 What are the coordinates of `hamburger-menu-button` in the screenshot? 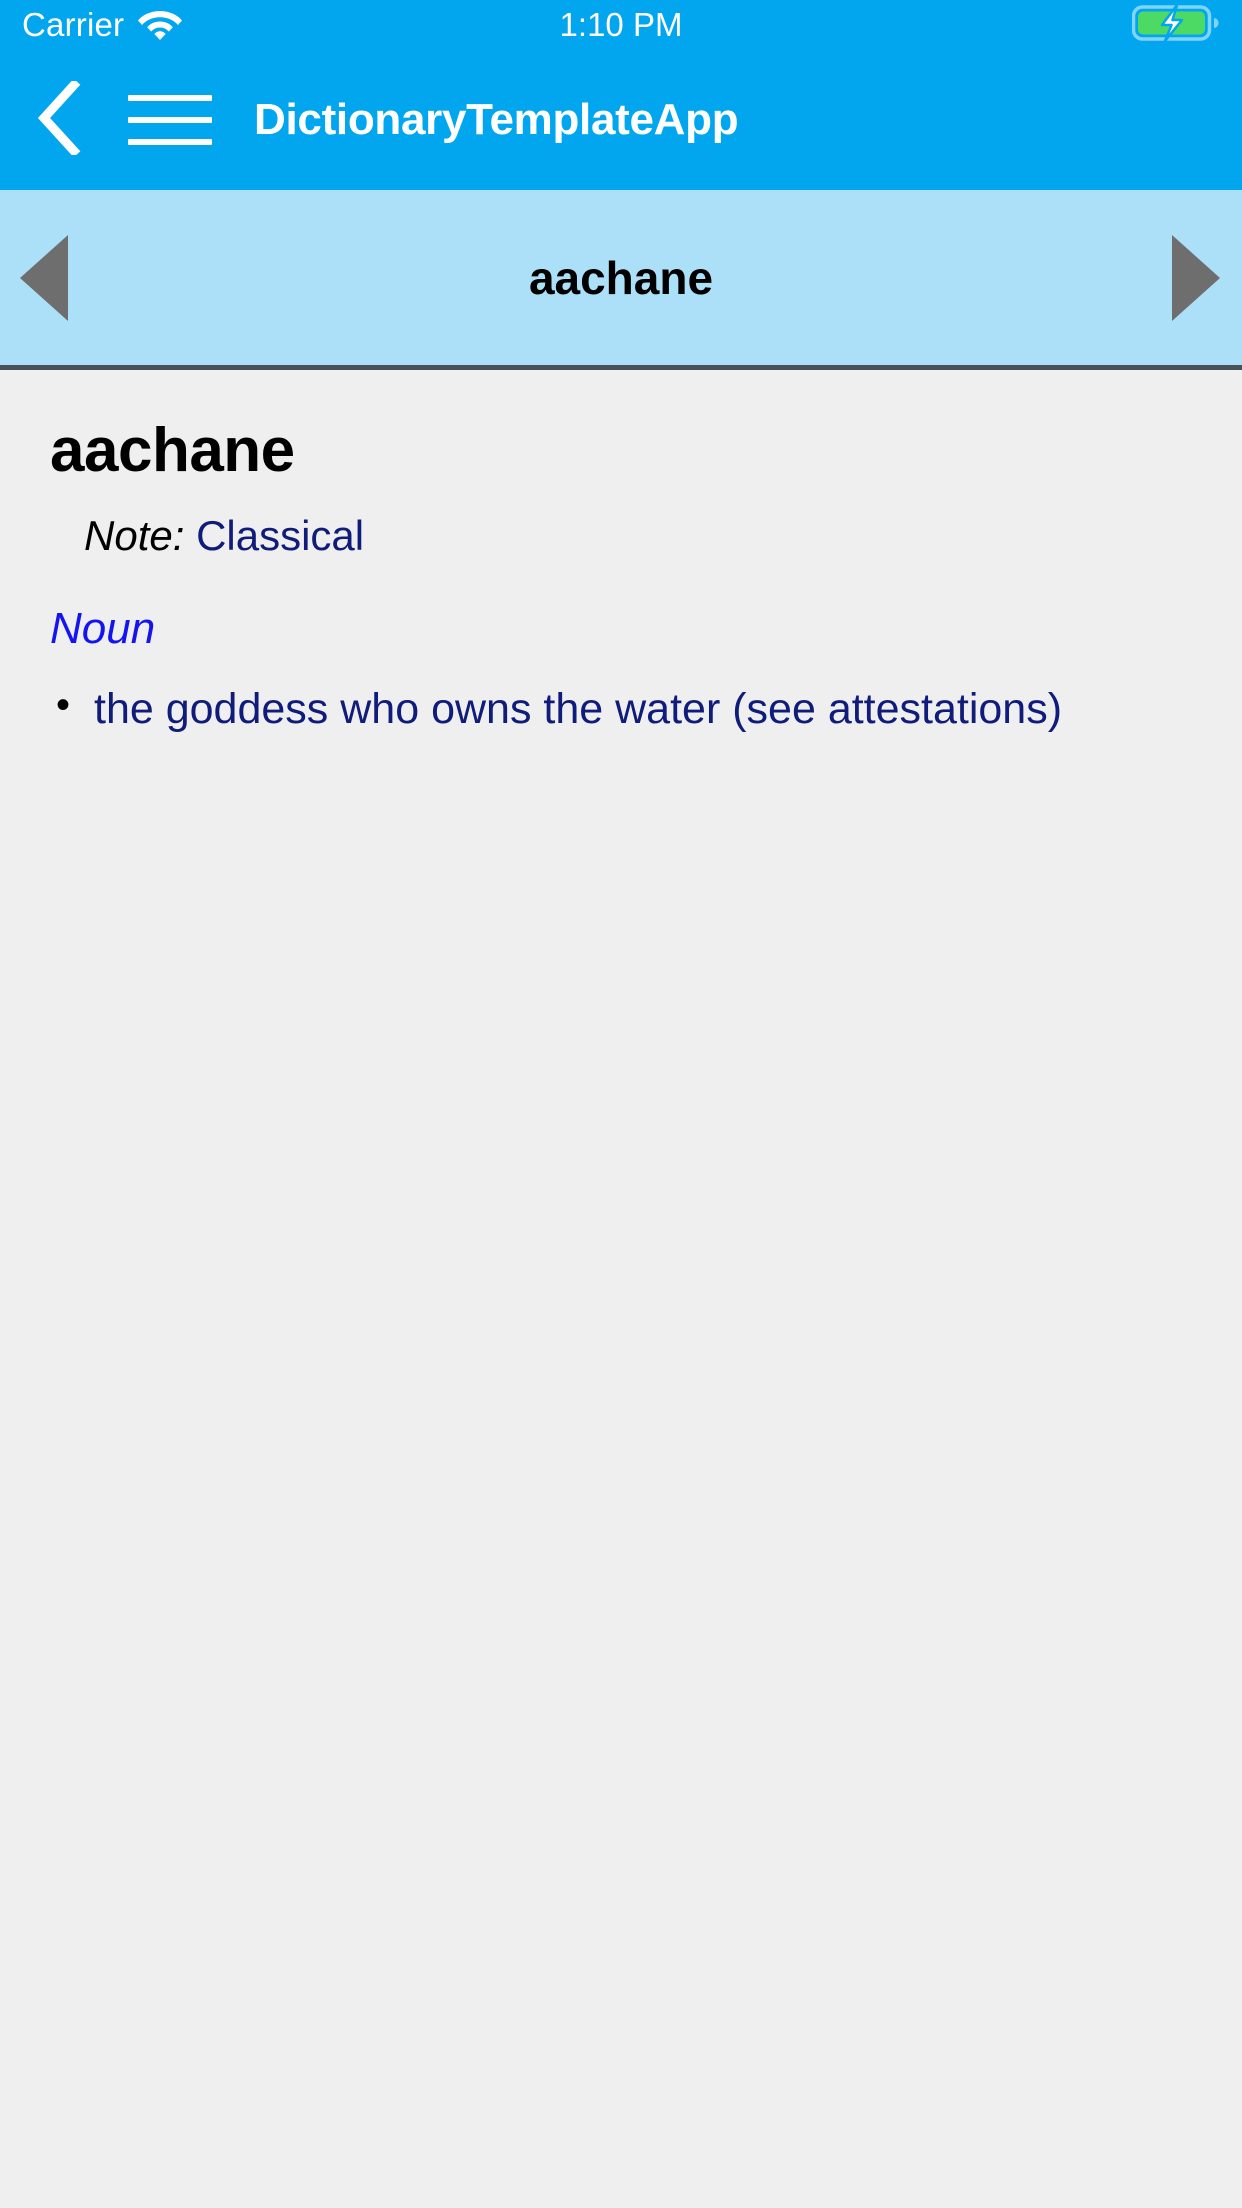 It's located at (170, 120).